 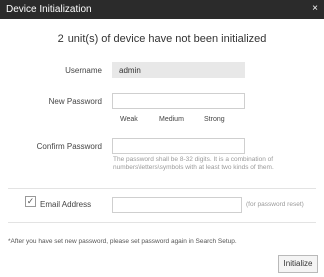 I want to click on divider-bottom, so click(x=162, y=222).